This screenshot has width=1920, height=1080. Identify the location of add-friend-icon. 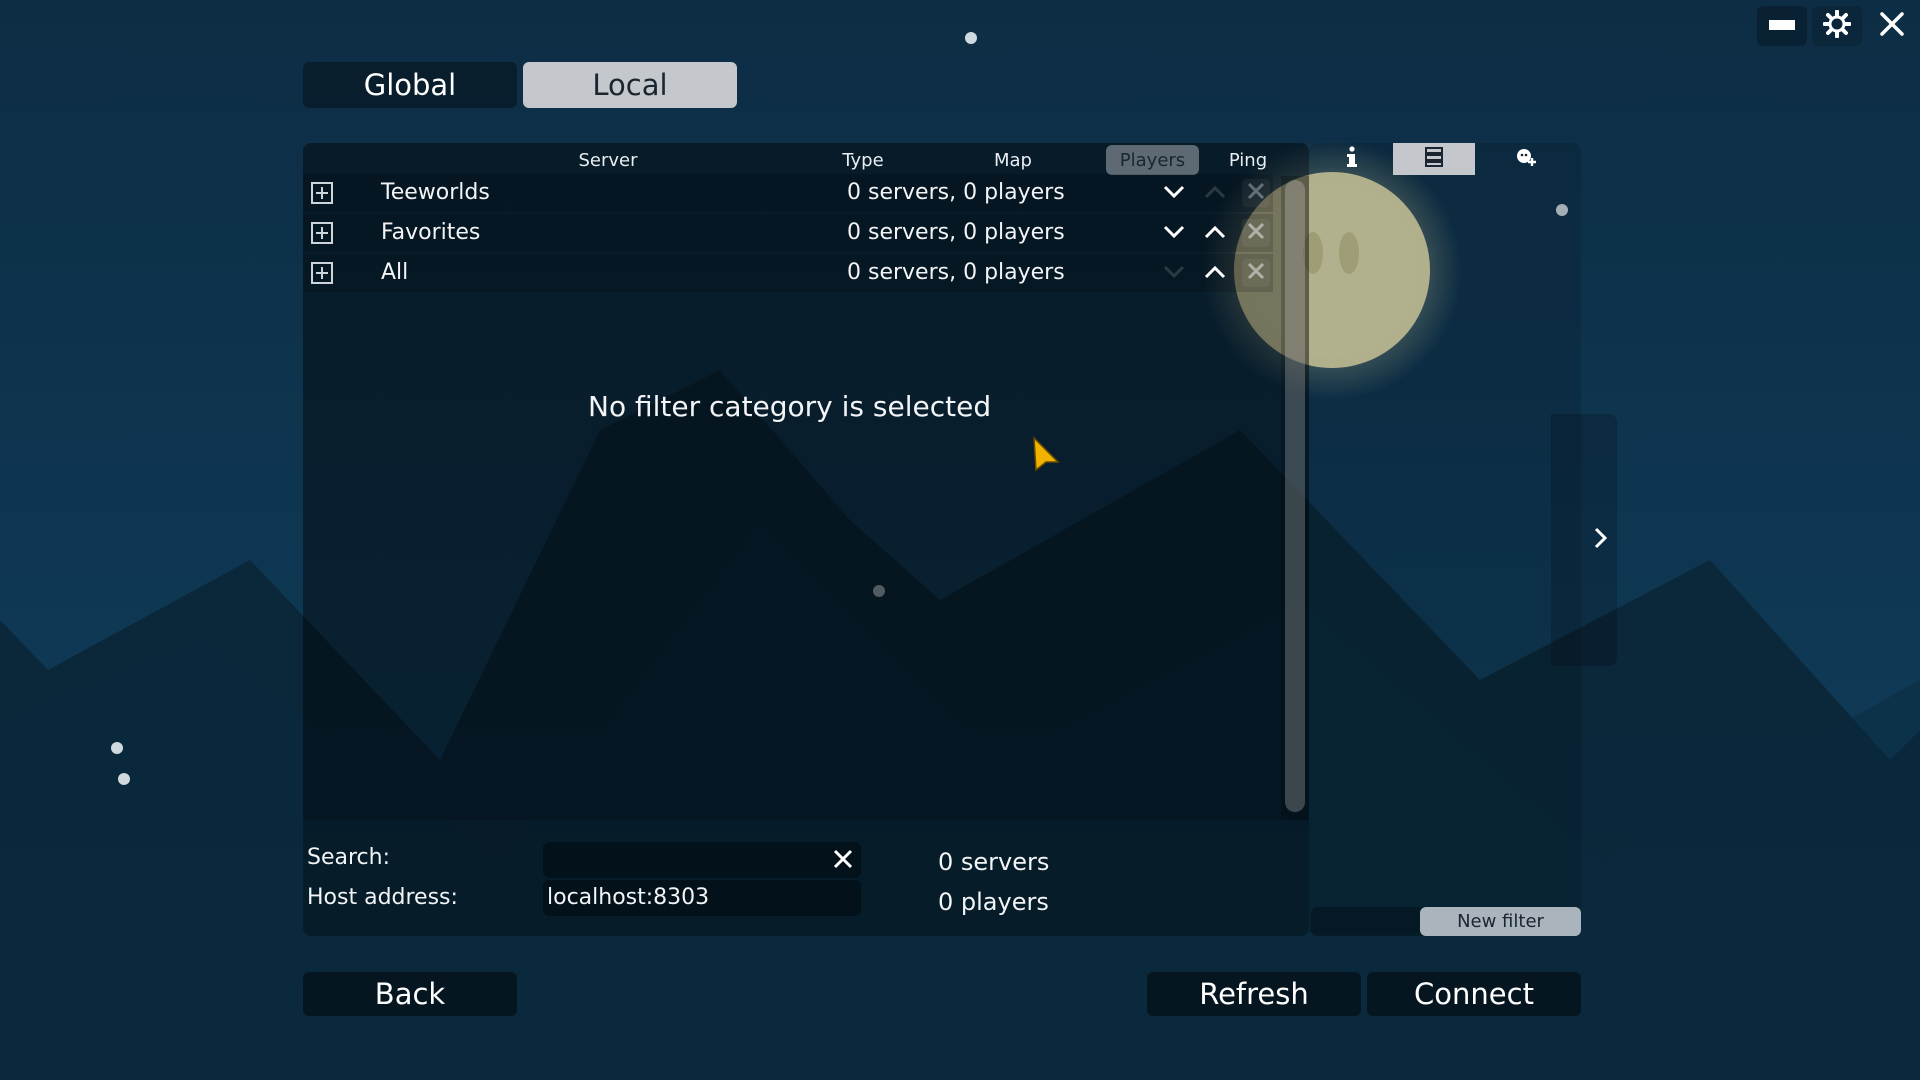
(1526, 159).